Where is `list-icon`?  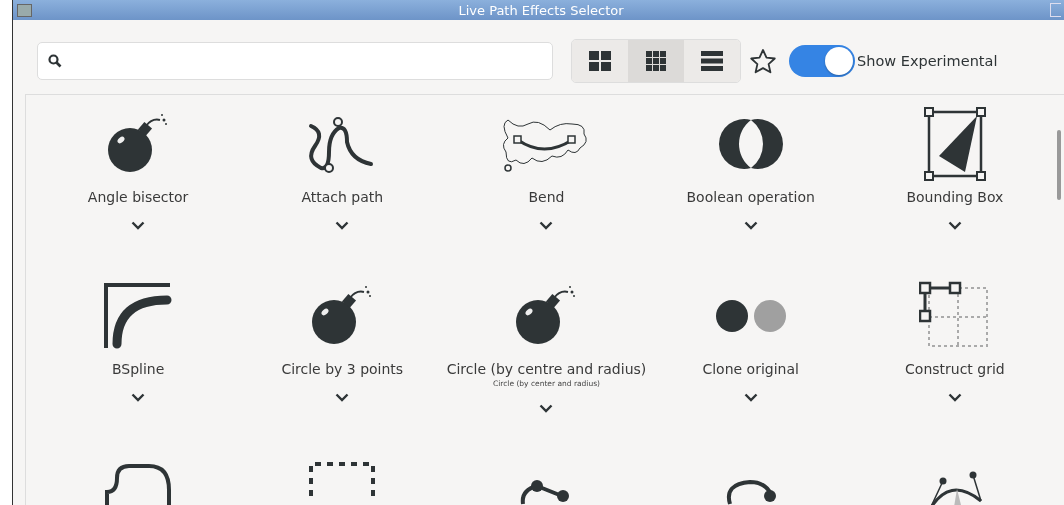
list-icon is located at coordinates (712, 61).